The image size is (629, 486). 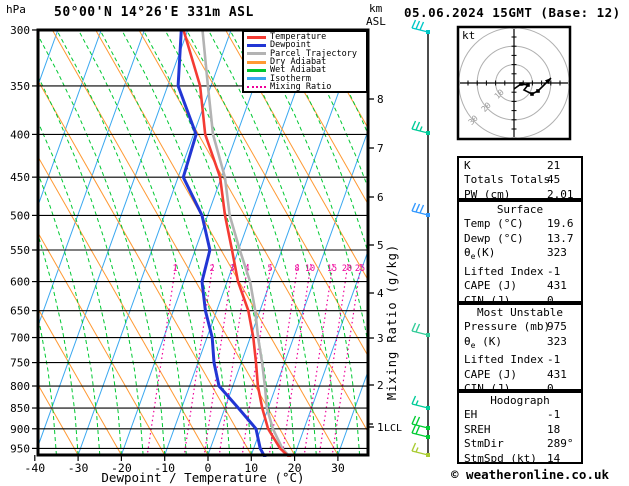 I want to click on panel-row: StmSpd (kt) 14, so click(x=520, y=459).